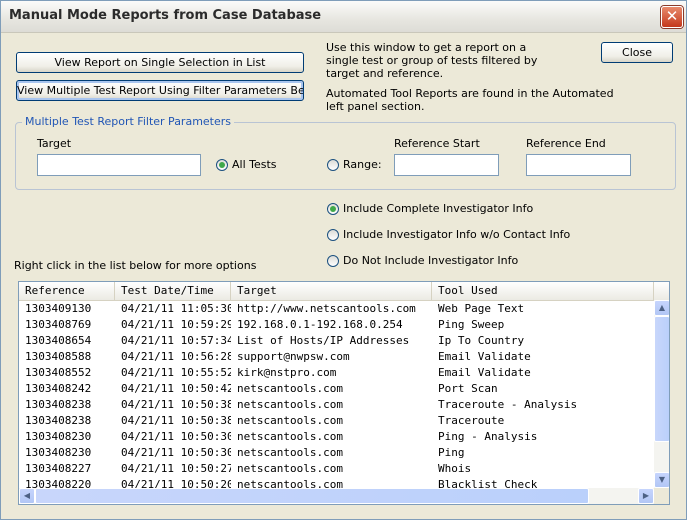 This screenshot has width=687, height=520. I want to click on cell-tool: Ip To Country, so click(481, 340).